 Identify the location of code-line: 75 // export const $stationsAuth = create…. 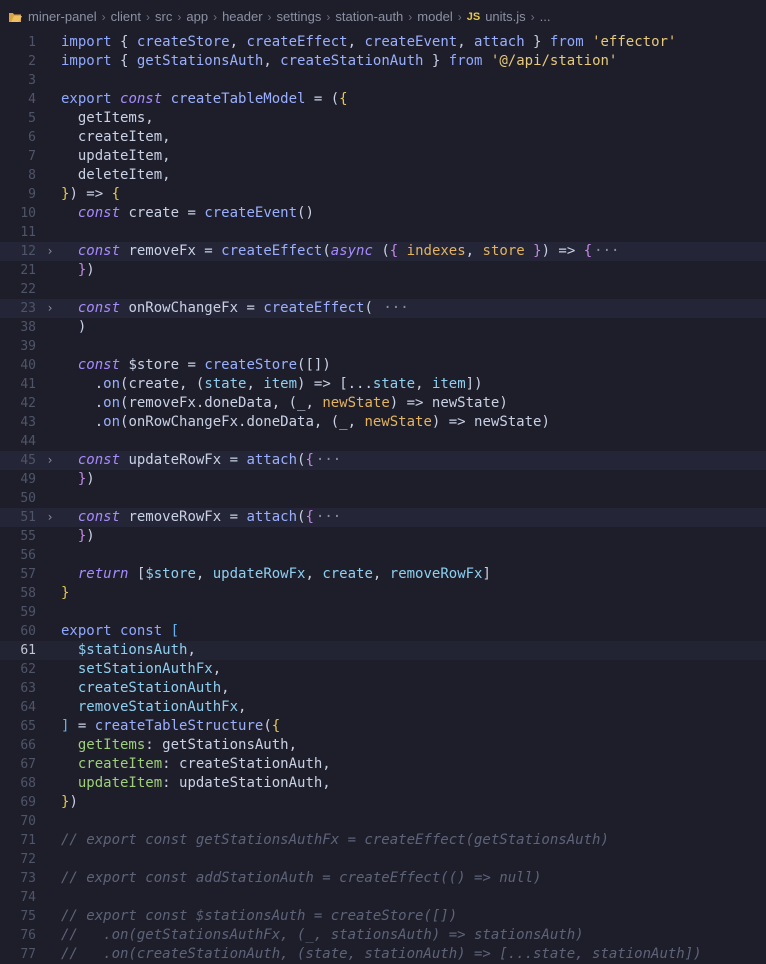
(383, 916).